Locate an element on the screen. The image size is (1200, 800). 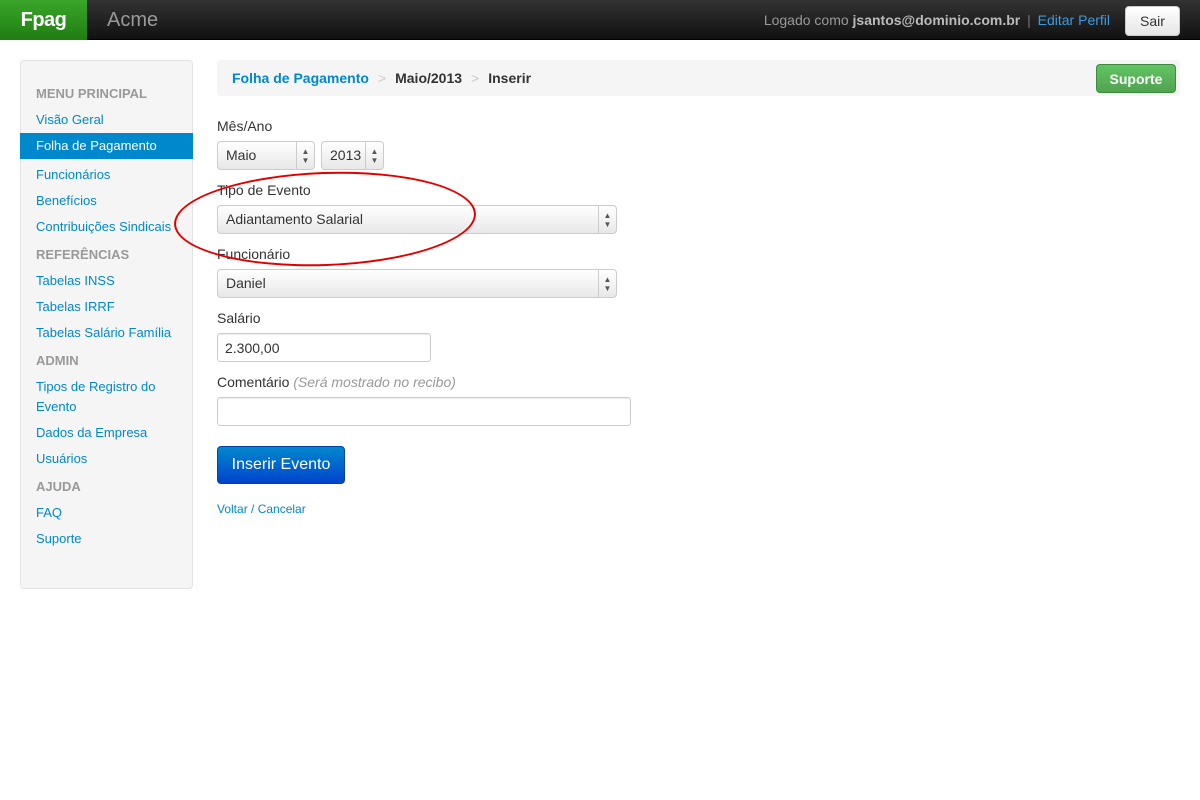
sidebar-item-tabelas-irrf: Tabelas IRRF is located at coordinates (106, 307).